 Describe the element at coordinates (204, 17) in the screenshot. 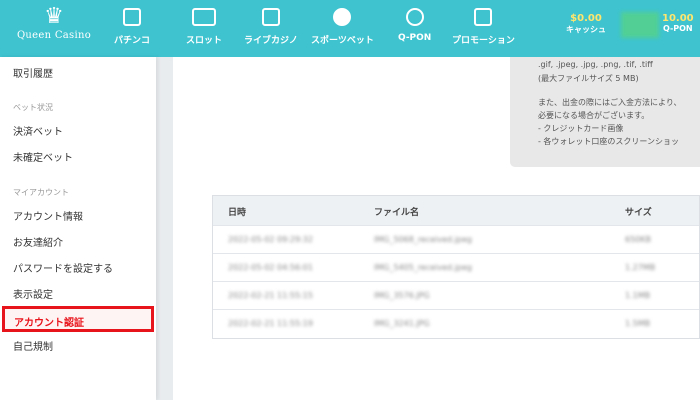

I see `slot-icon` at that location.